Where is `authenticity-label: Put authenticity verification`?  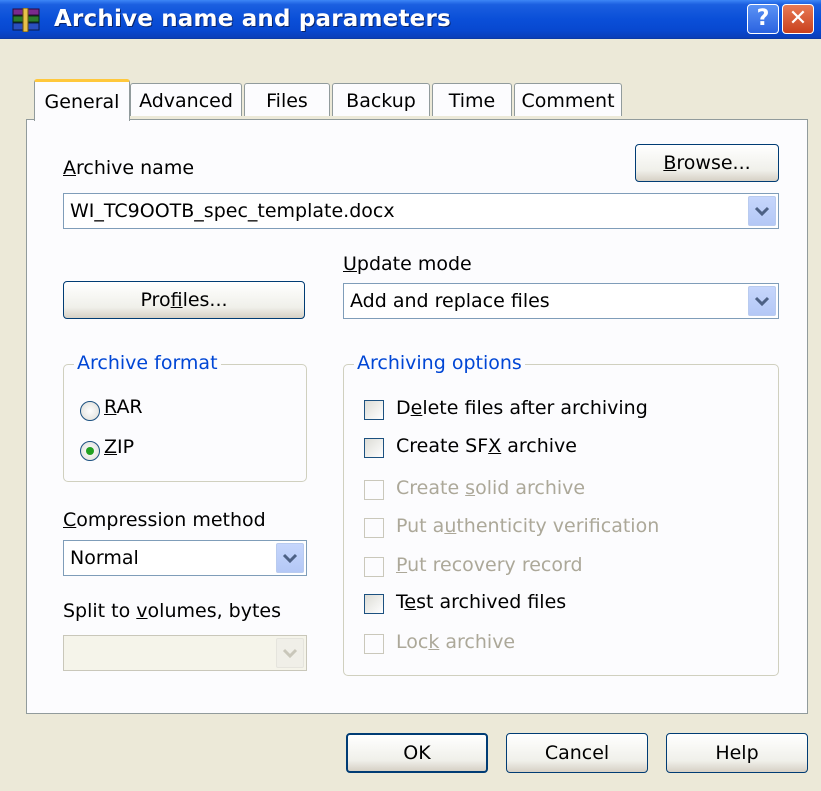
authenticity-label: Put authenticity verification is located at coordinates (528, 526).